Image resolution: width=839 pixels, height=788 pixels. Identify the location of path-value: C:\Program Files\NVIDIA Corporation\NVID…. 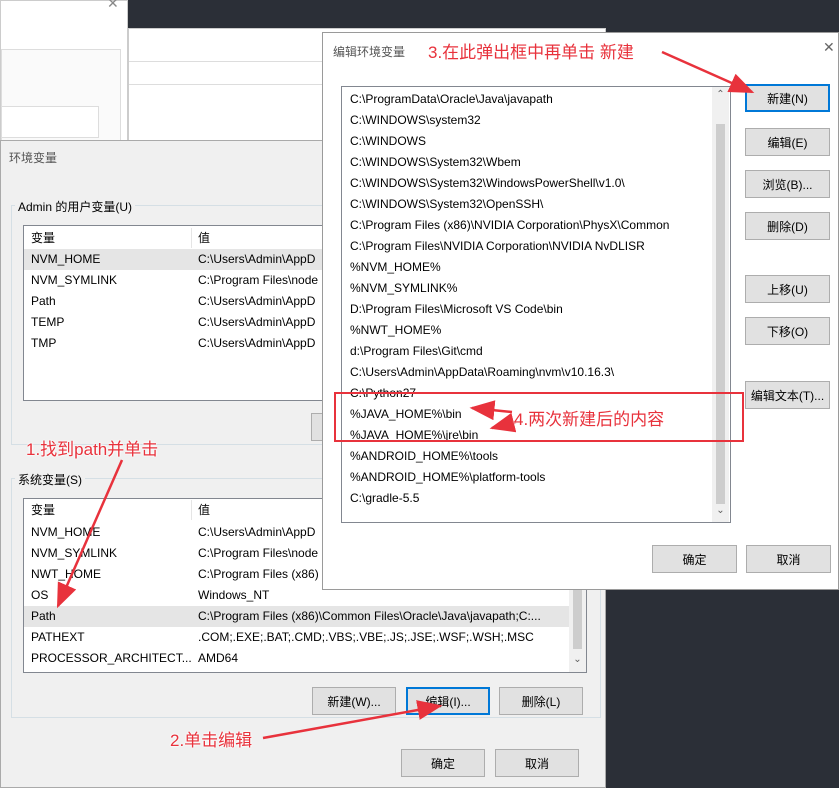
(497, 246).